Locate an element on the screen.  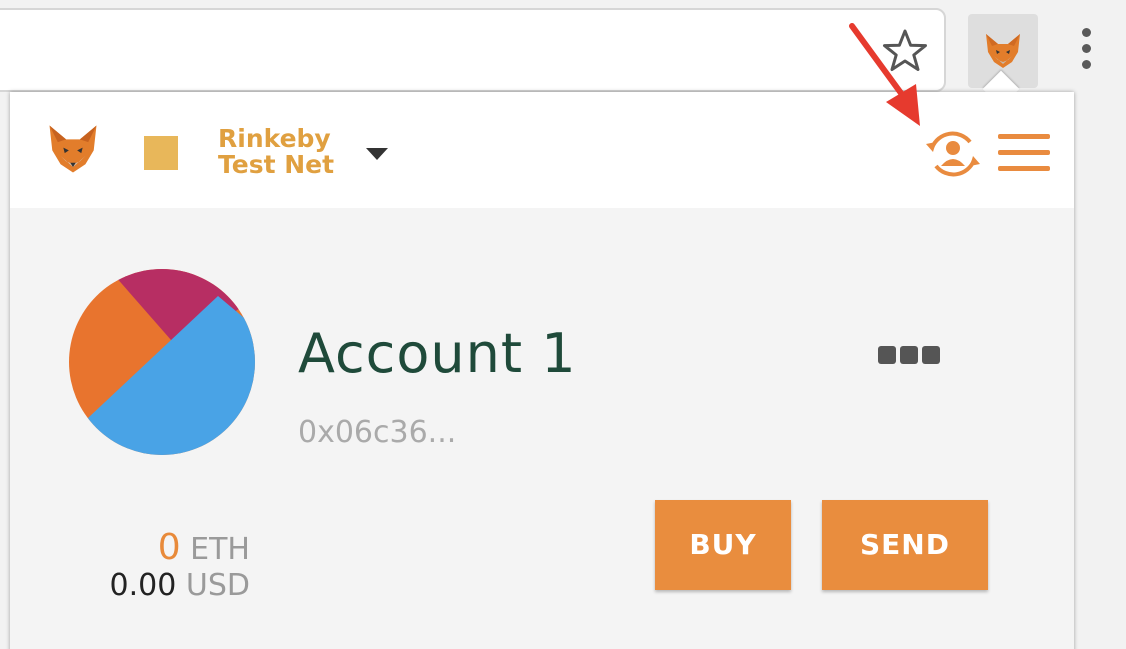
network-selector: Rinkeby Test Net is located at coordinates (288, 152).